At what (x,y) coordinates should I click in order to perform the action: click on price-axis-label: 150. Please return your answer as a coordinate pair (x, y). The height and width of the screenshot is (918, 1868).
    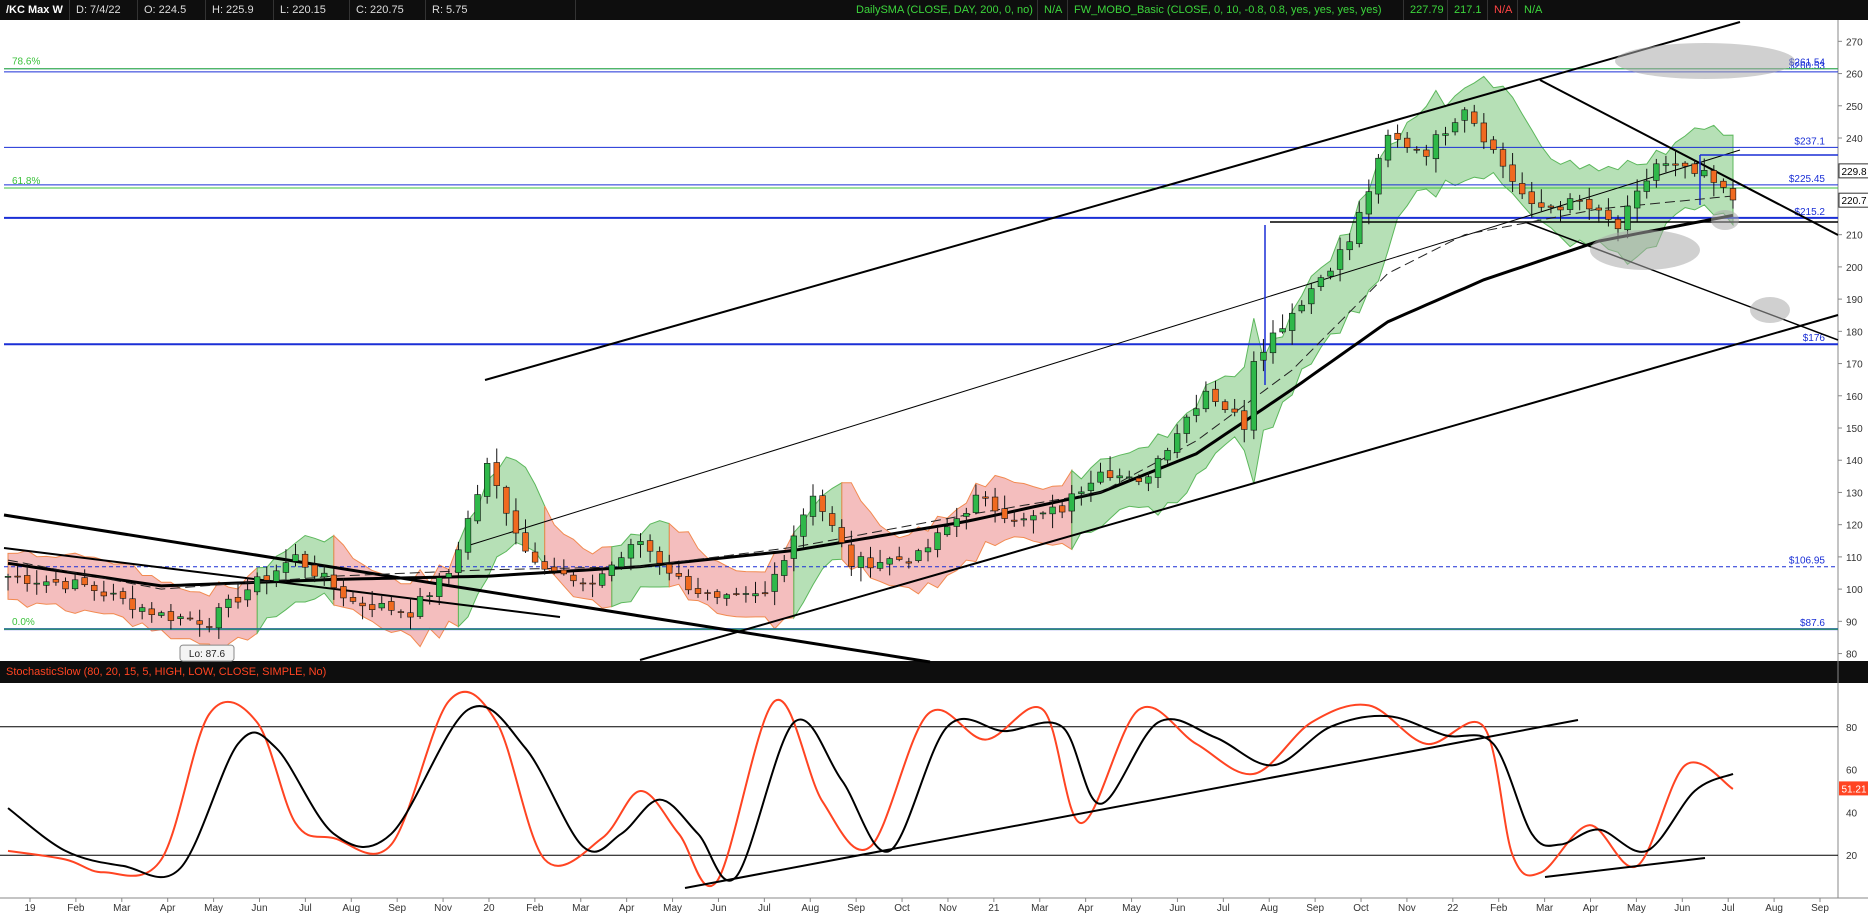
    Looking at the image, I should click on (1854, 429).